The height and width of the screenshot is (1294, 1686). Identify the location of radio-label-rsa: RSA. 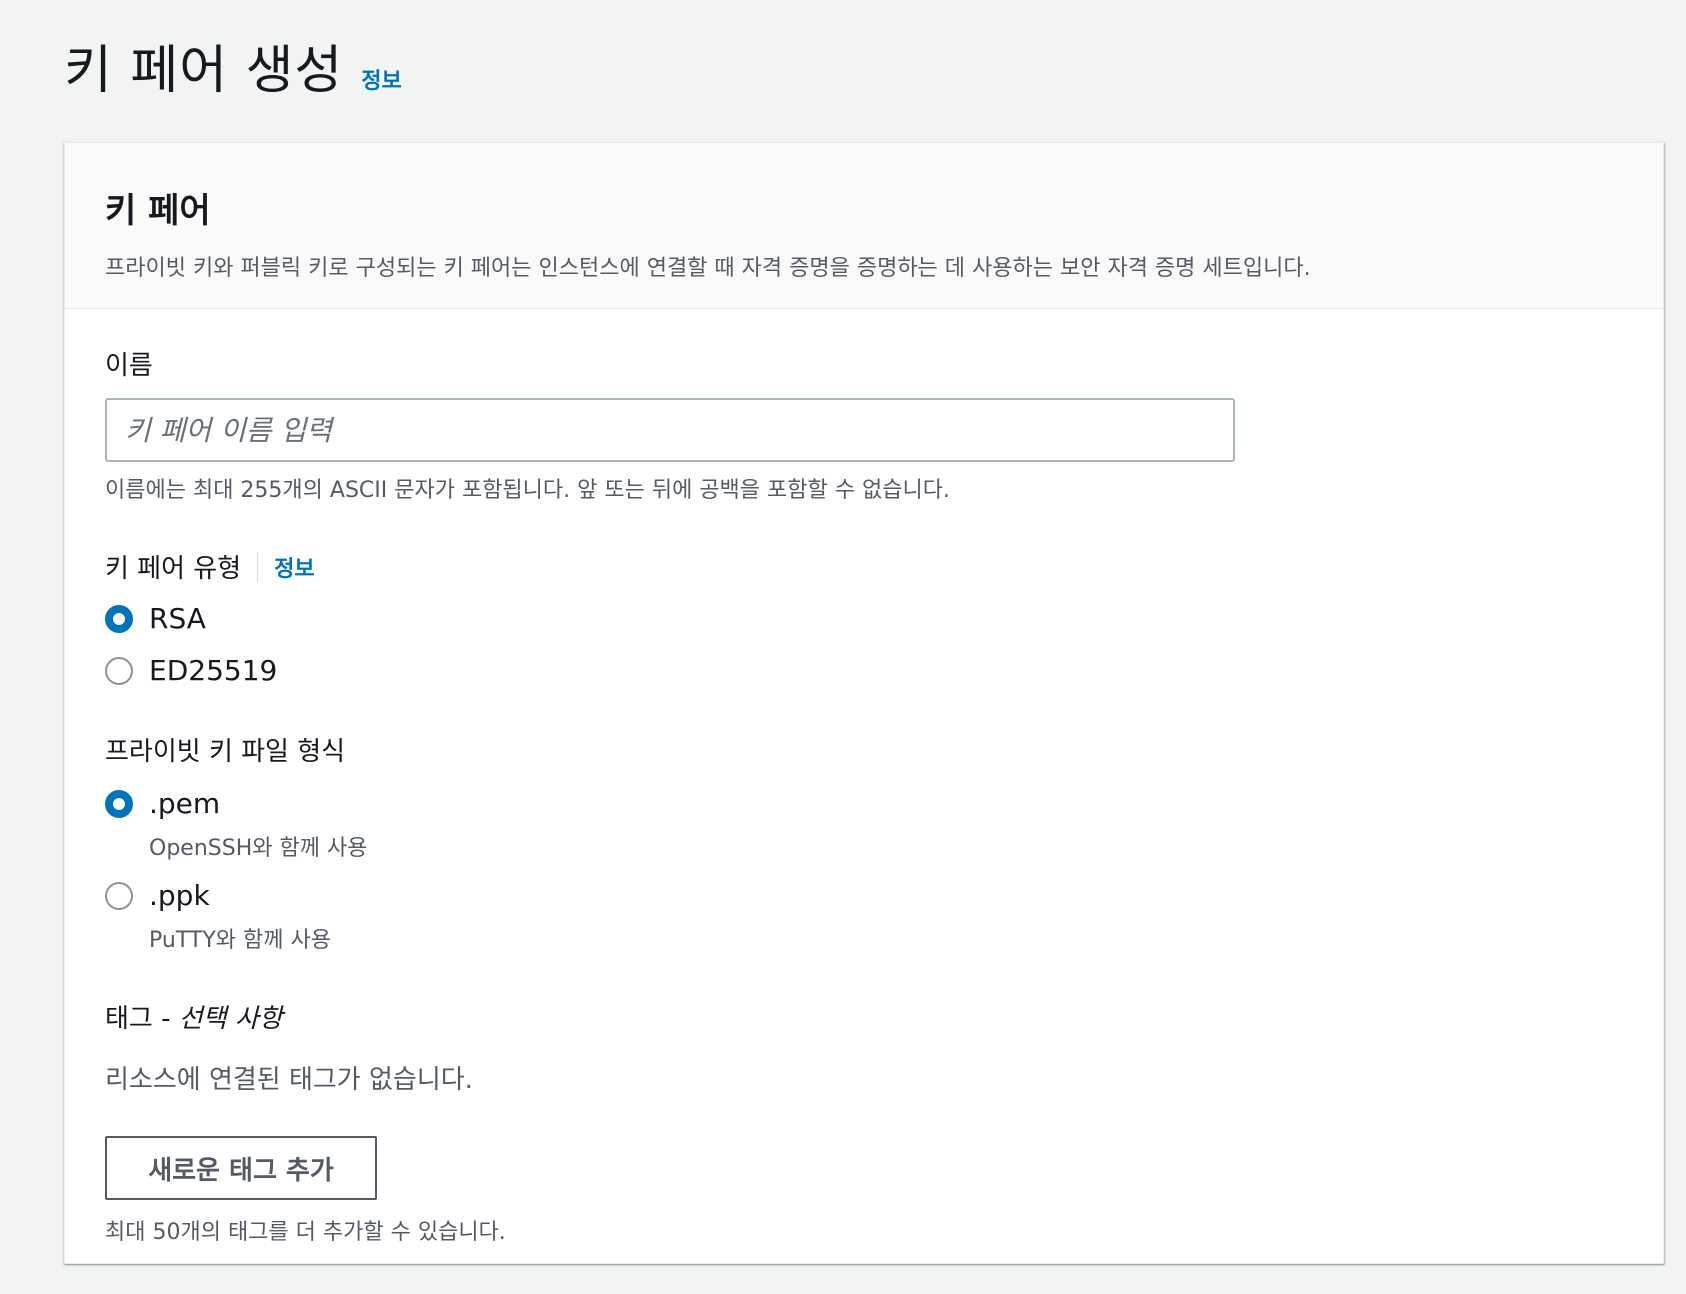
(177, 618).